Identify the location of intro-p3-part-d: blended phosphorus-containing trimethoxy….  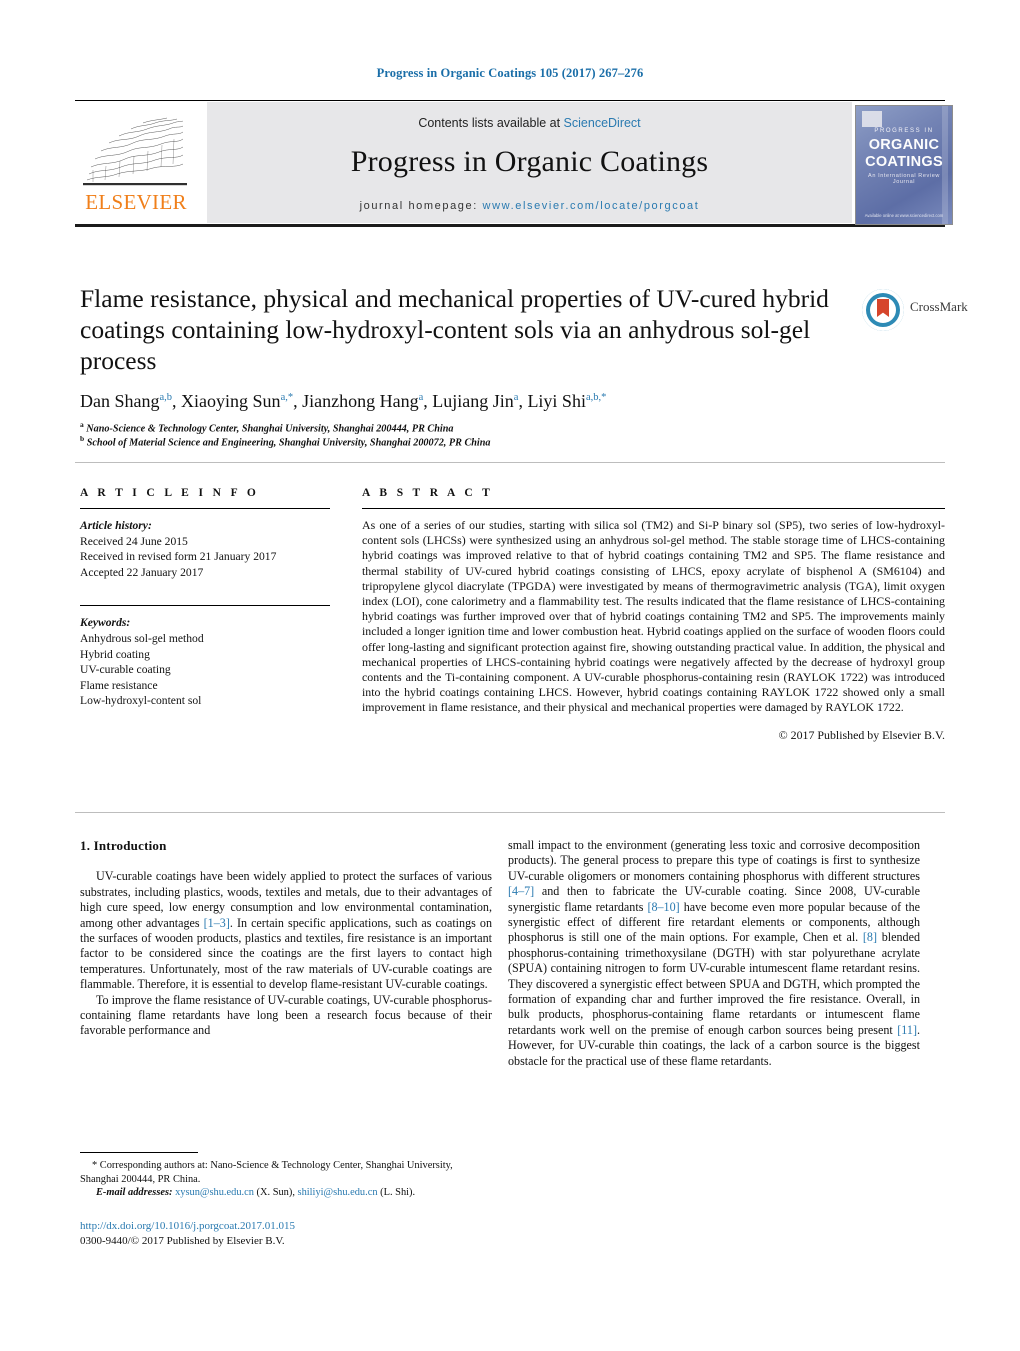
(714, 983).